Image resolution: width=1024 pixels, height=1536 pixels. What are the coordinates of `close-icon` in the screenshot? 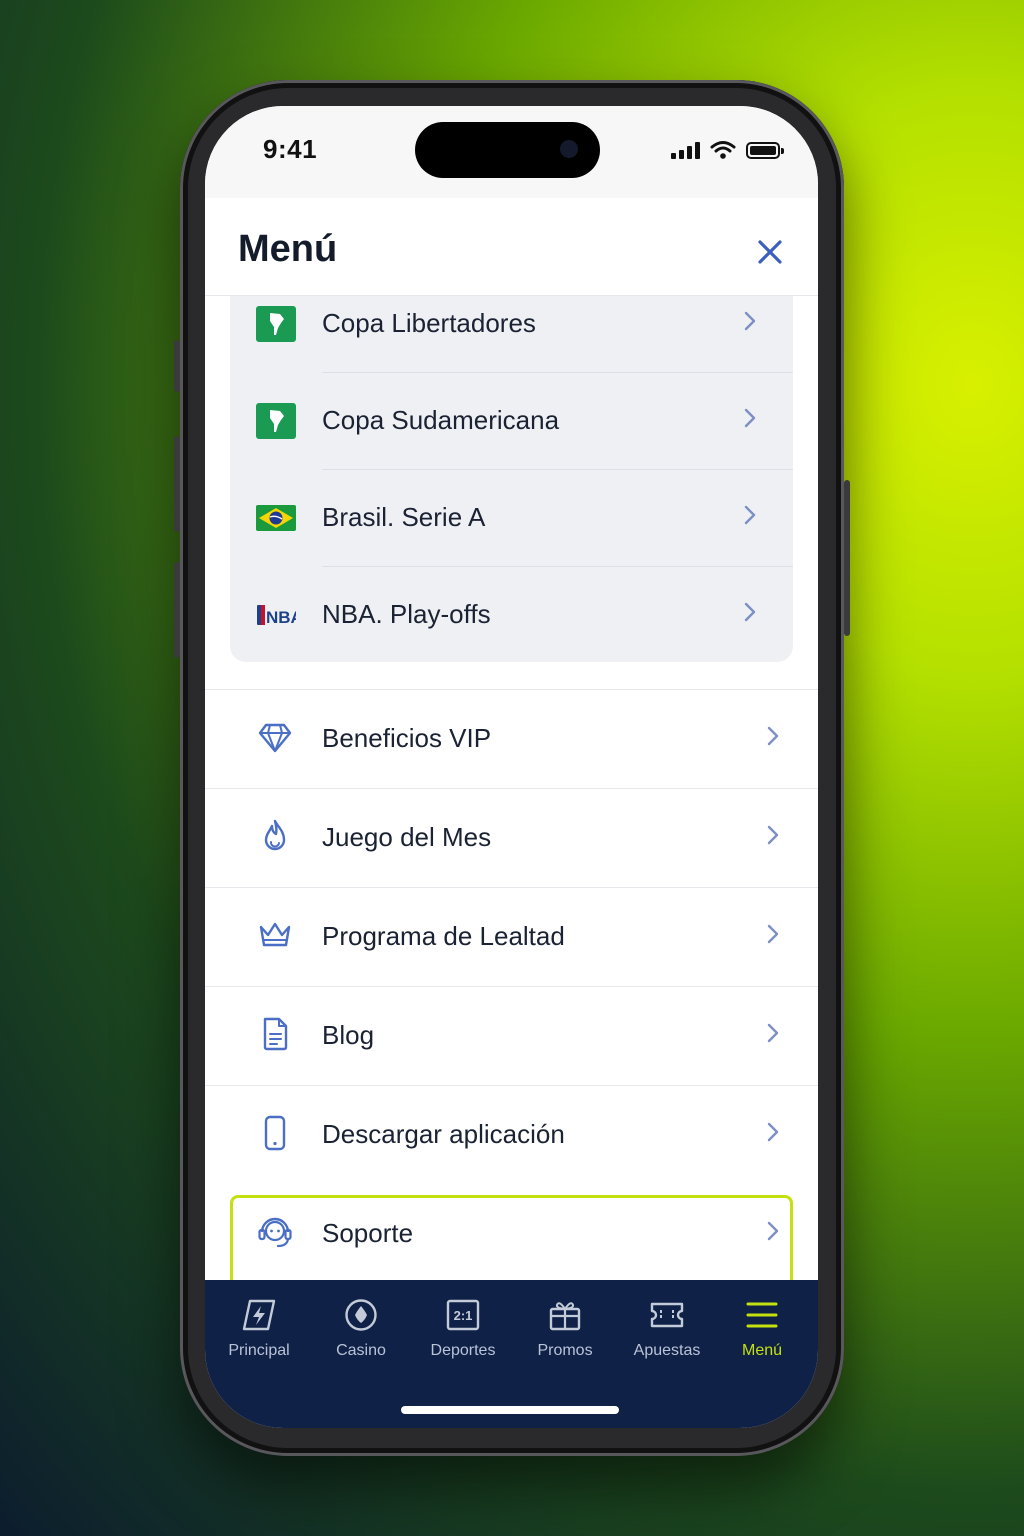 It's located at (770, 252).